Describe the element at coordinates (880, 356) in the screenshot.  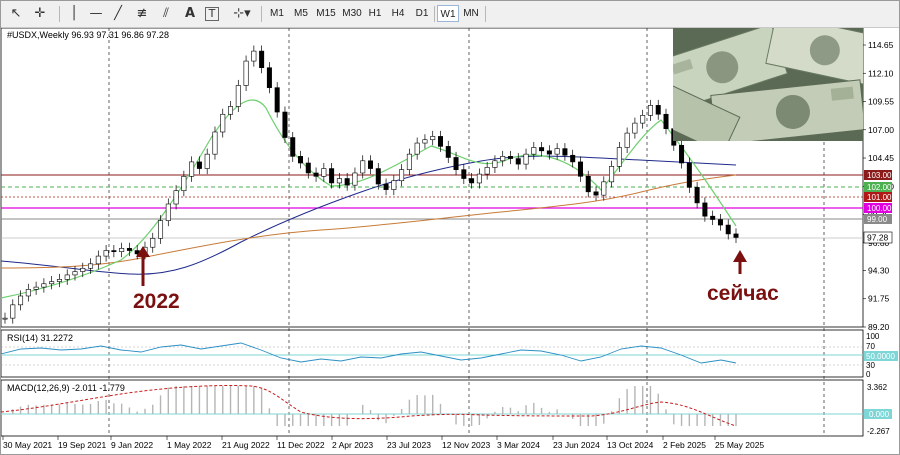
I see `rsi-badge-label: 50.0000` at that location.